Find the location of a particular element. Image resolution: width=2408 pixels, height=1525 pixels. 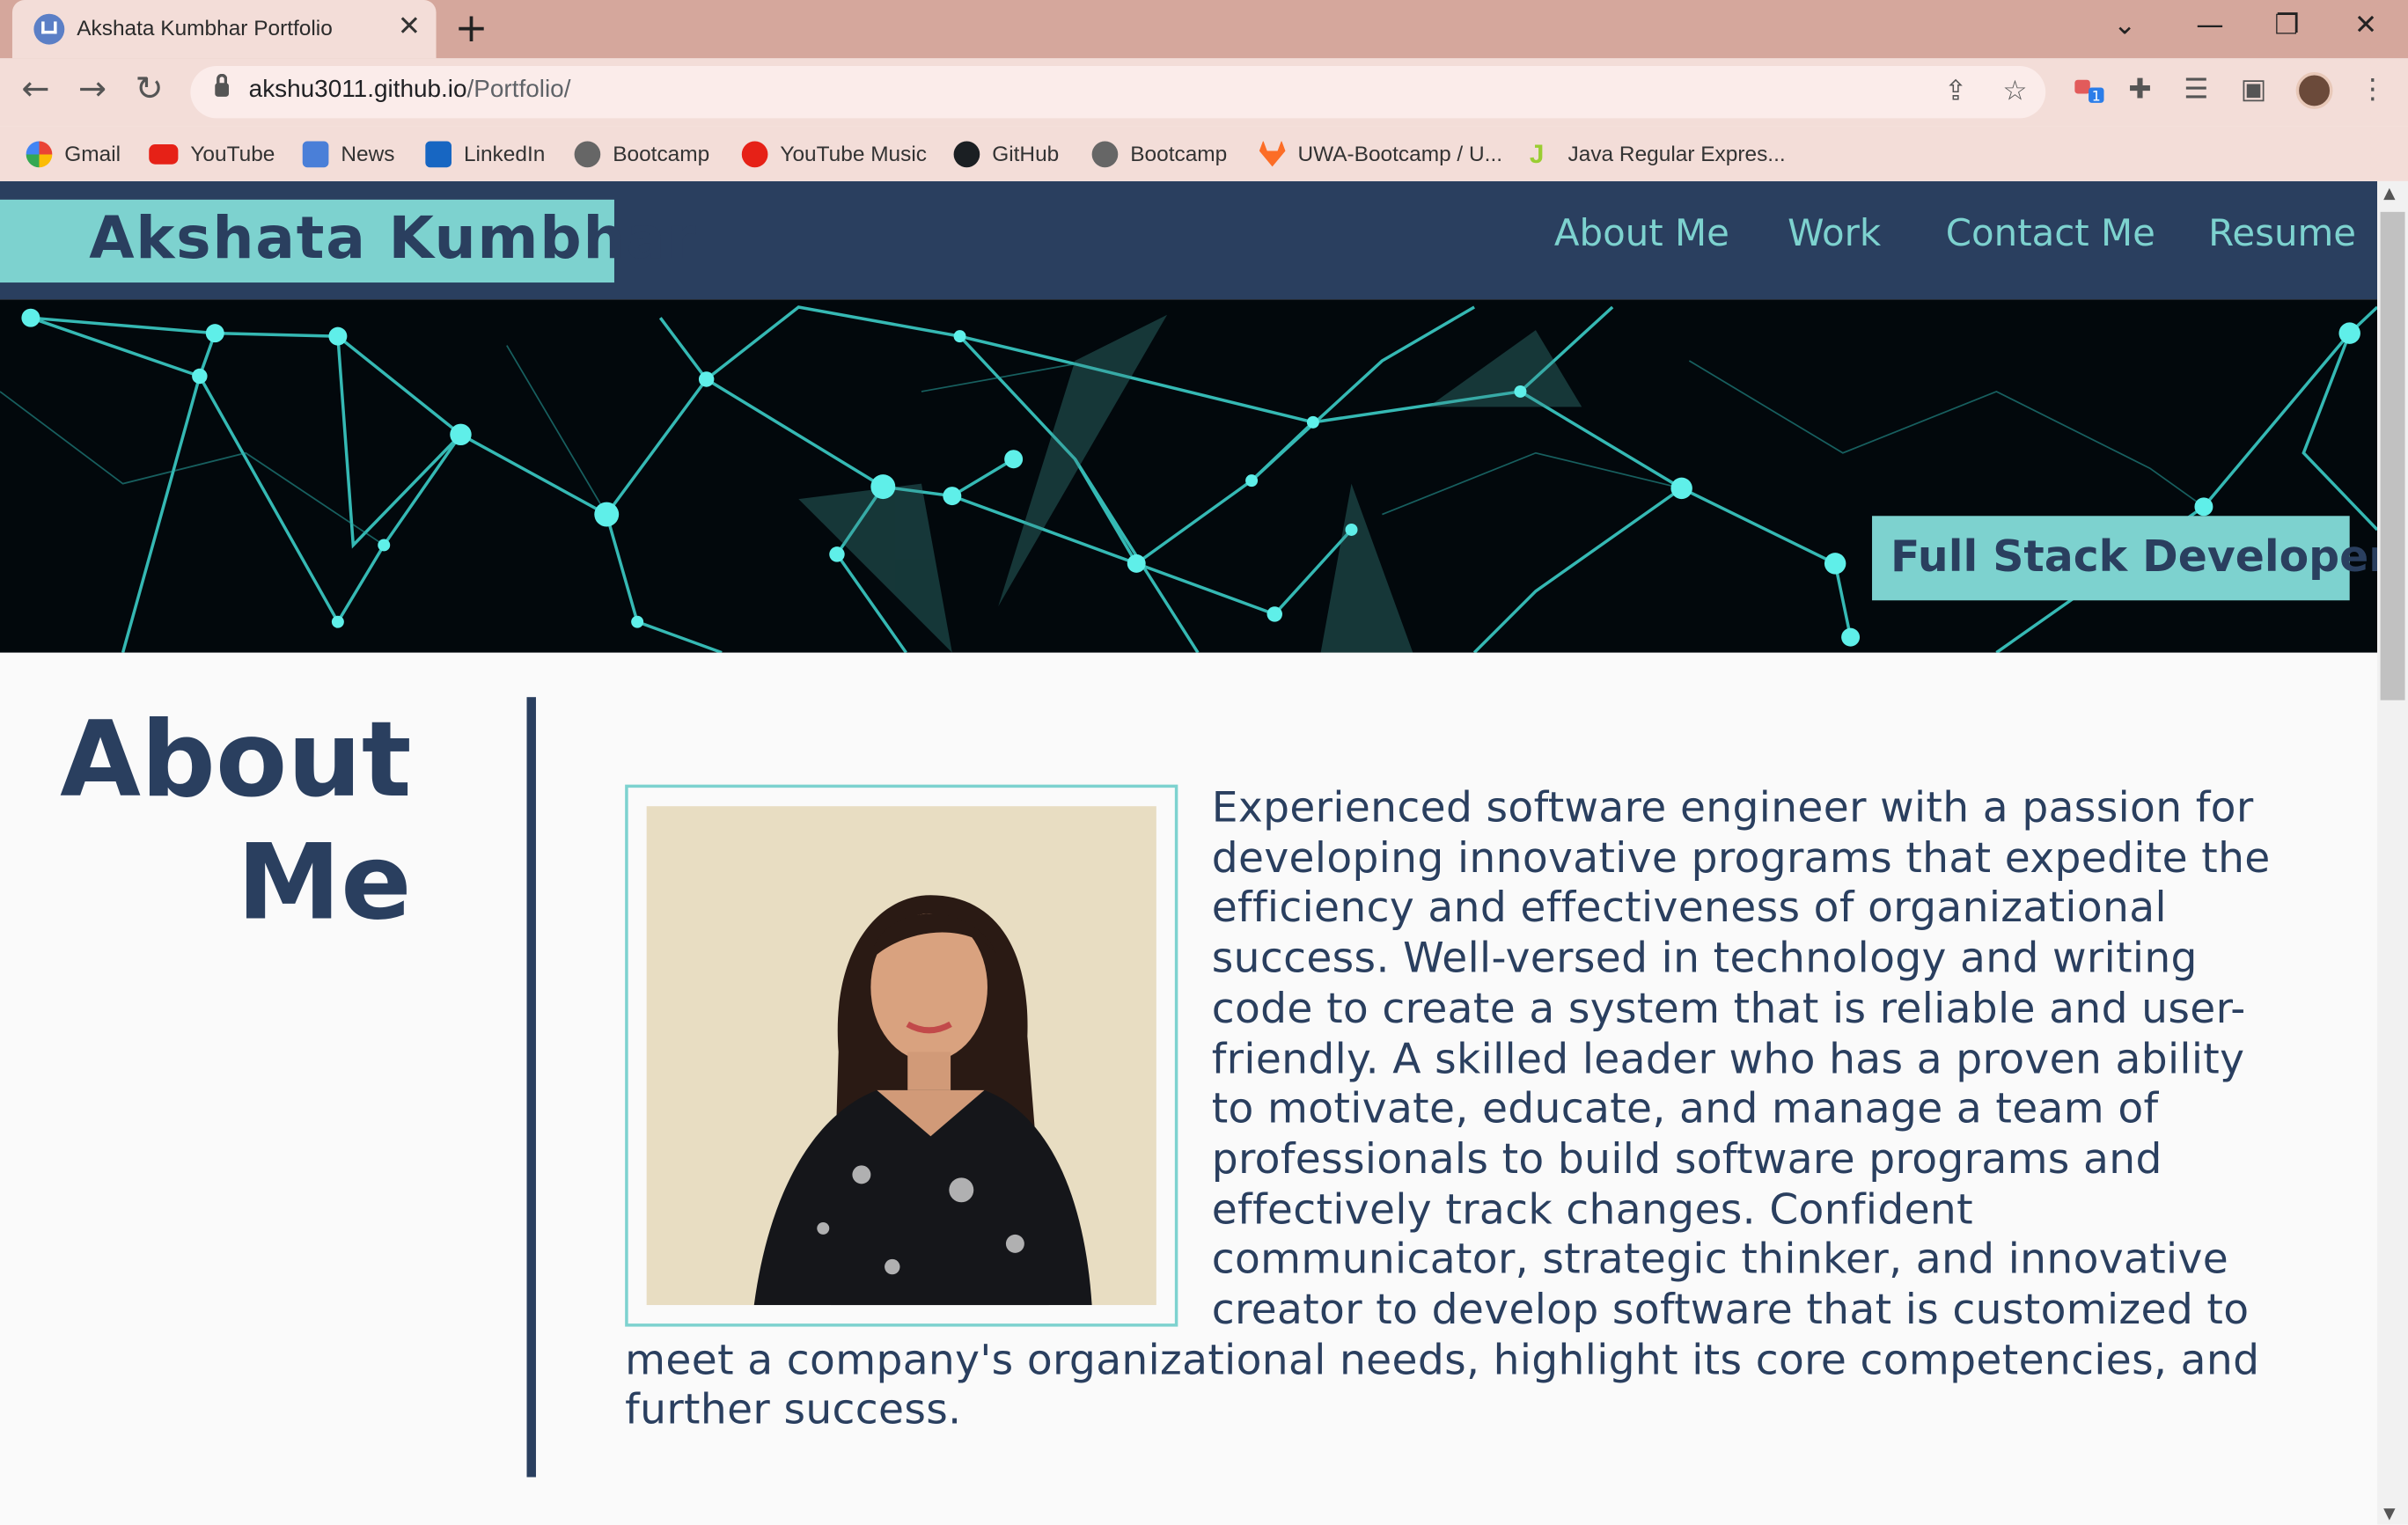

bookmark-star-icon: ☆ is located at coordinates (2014, 92).